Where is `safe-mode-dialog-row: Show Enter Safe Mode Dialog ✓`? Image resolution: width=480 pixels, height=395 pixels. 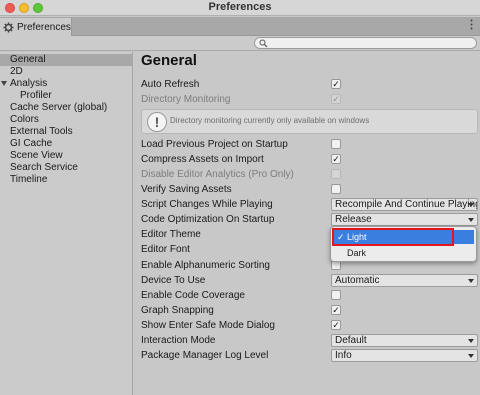 safe-mode-dialog-row: Show Enter Safe Mode Dialog ✓ is located at coordinates (309, 325).